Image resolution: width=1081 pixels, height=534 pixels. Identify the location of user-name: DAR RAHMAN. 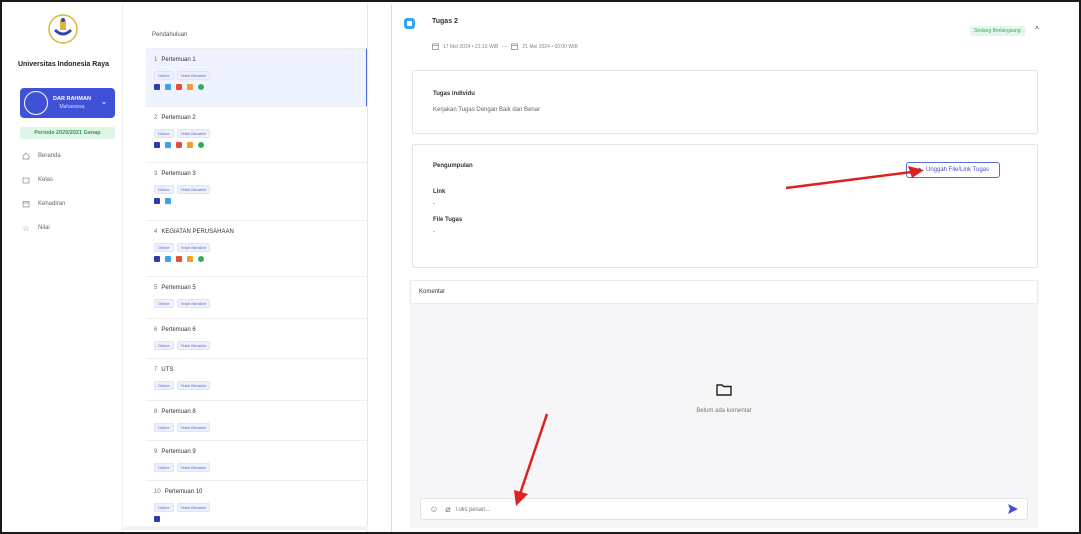
(72, 99).